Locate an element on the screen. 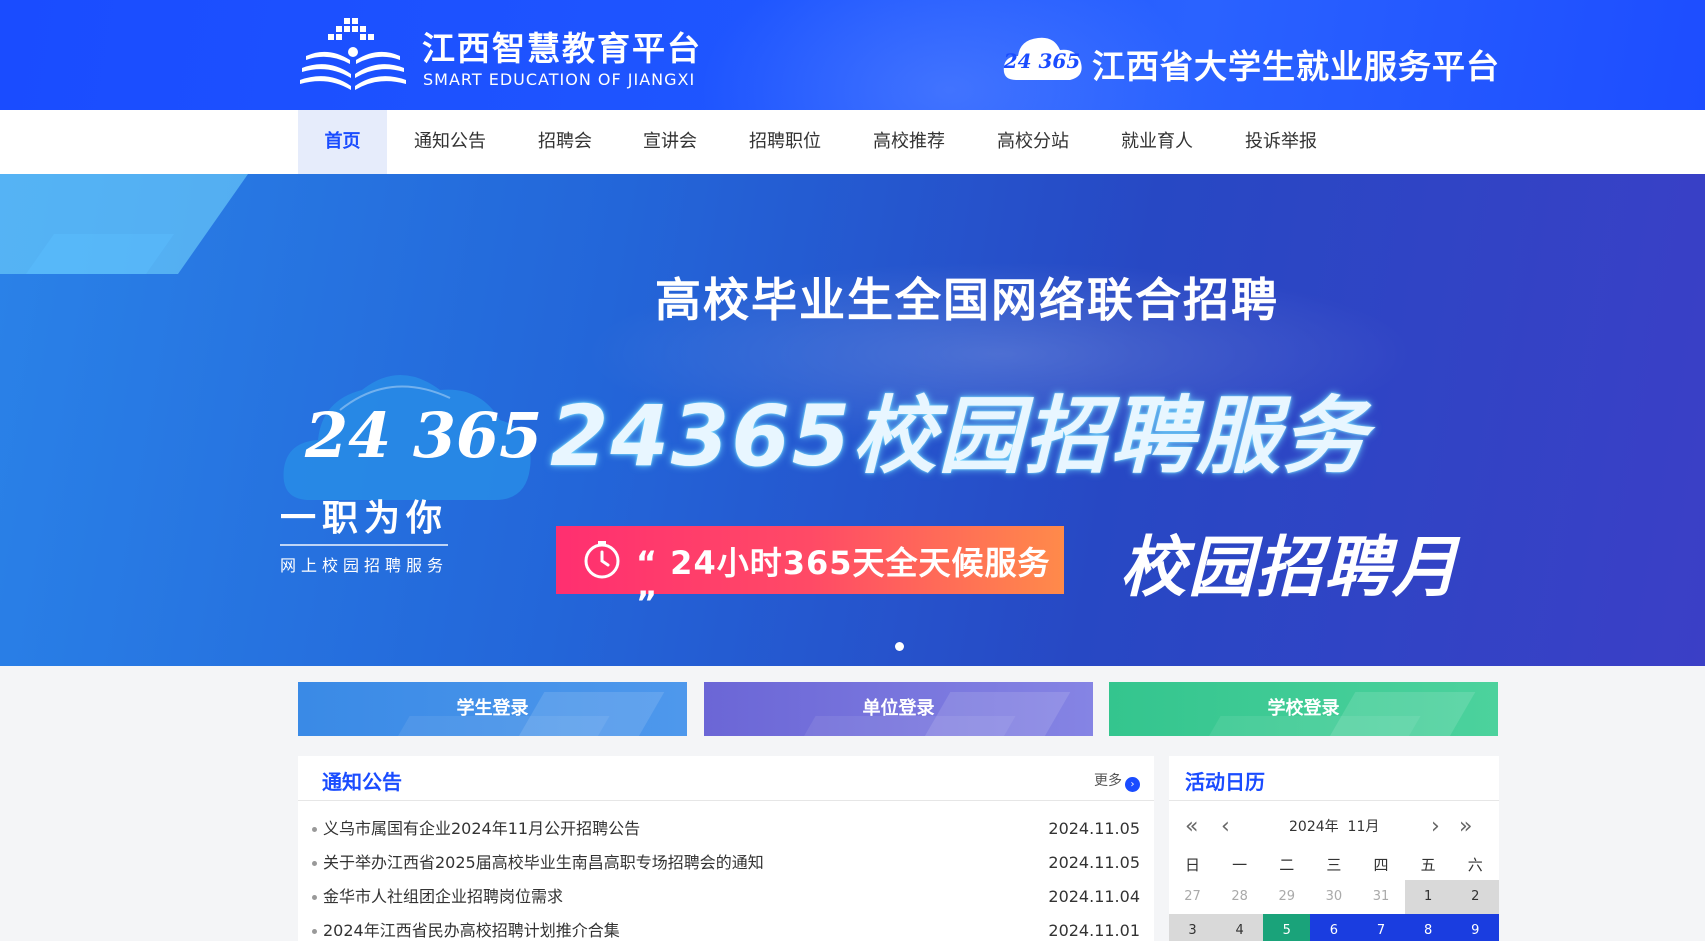 This screenshot has height=941, width=1705. school-login-label: 学校登录 is located at coordinates (1303, 708).